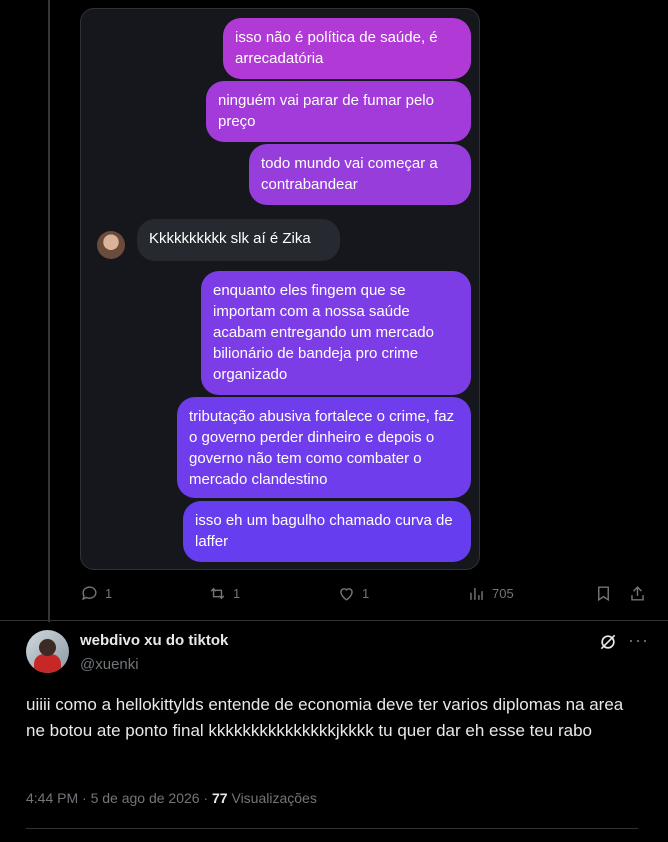  I want to click on reply-icon, so click(89, 593).